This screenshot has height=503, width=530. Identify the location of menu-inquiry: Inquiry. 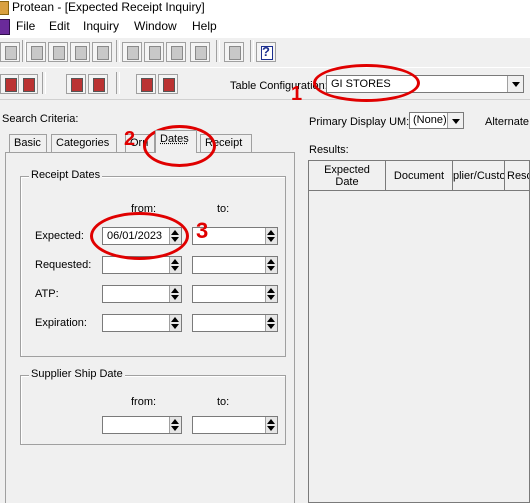
(101, 26).